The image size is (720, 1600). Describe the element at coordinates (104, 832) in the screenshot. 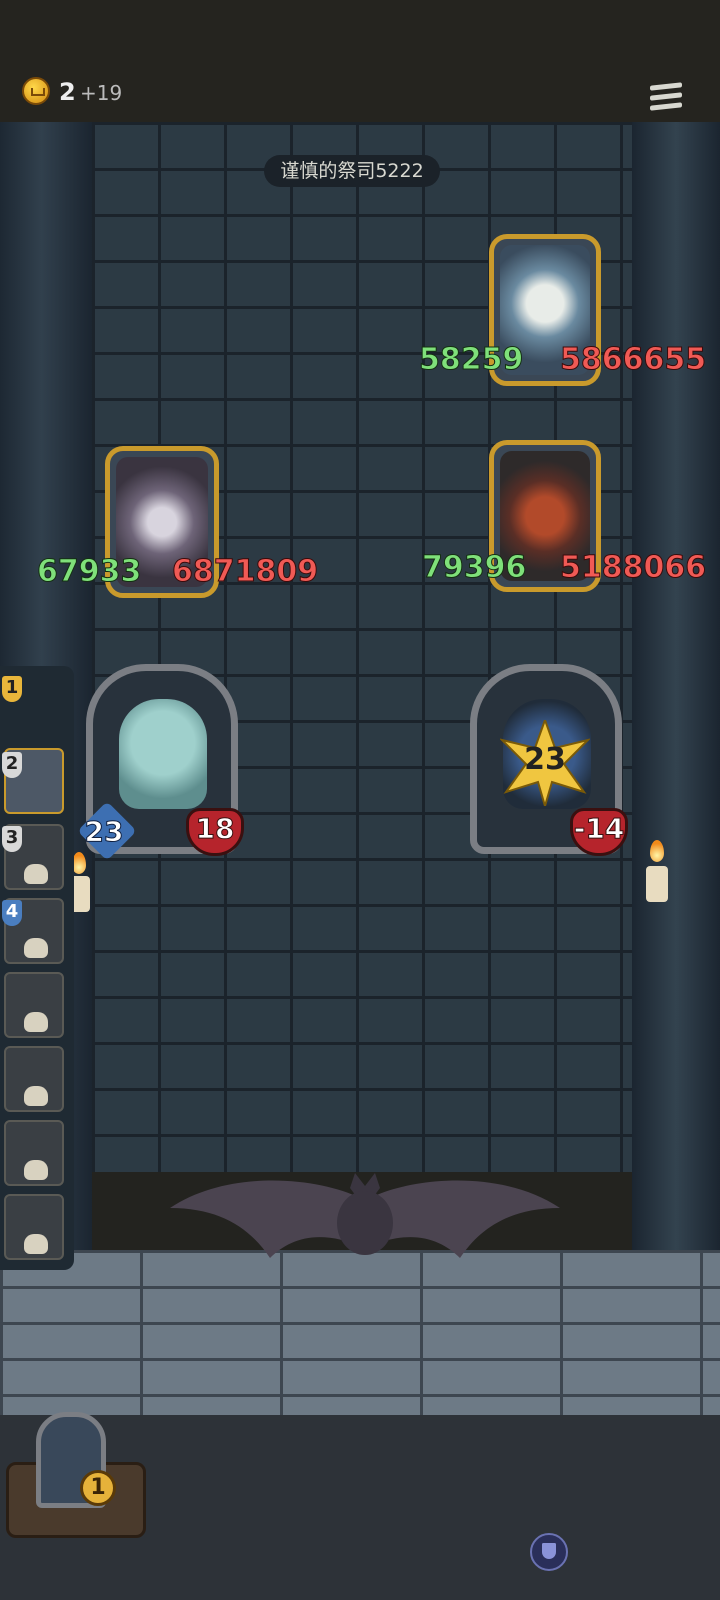

I see `hero-attack: 23` at that location.